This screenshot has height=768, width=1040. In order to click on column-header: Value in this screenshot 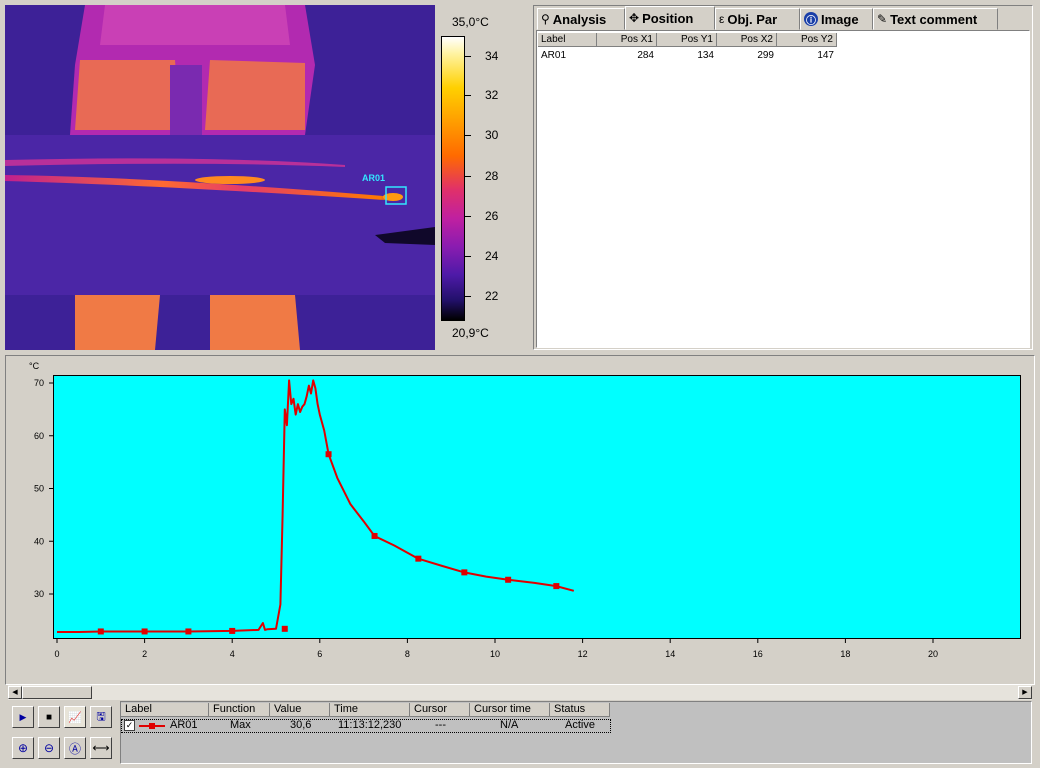, I will do `click(300, 710)`.